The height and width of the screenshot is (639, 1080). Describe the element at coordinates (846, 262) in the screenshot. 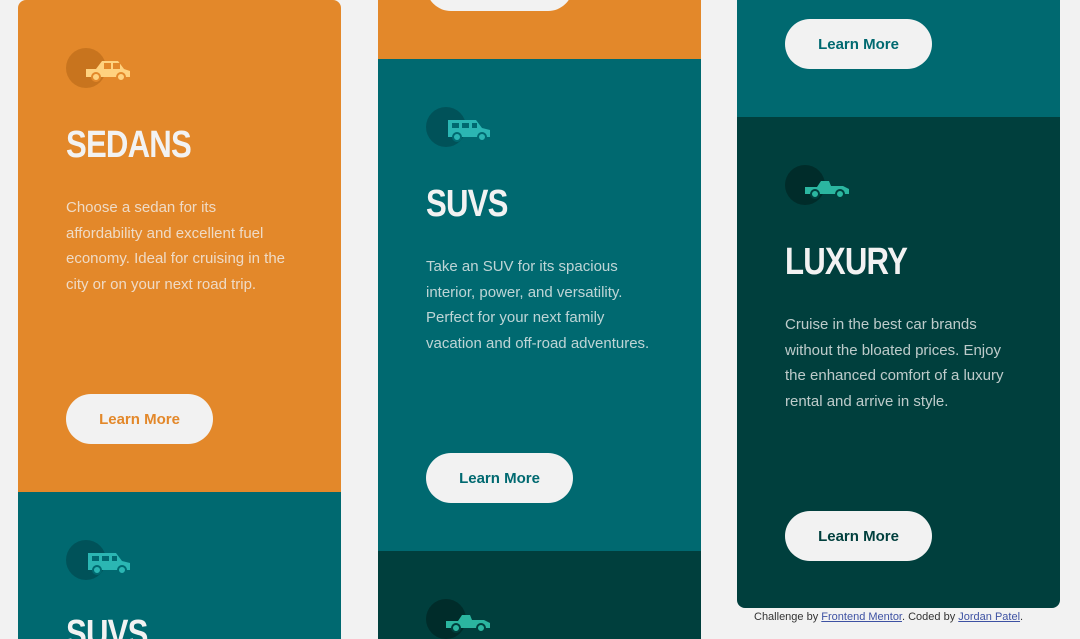

I see `luxury-title: LUXURY` at that location.